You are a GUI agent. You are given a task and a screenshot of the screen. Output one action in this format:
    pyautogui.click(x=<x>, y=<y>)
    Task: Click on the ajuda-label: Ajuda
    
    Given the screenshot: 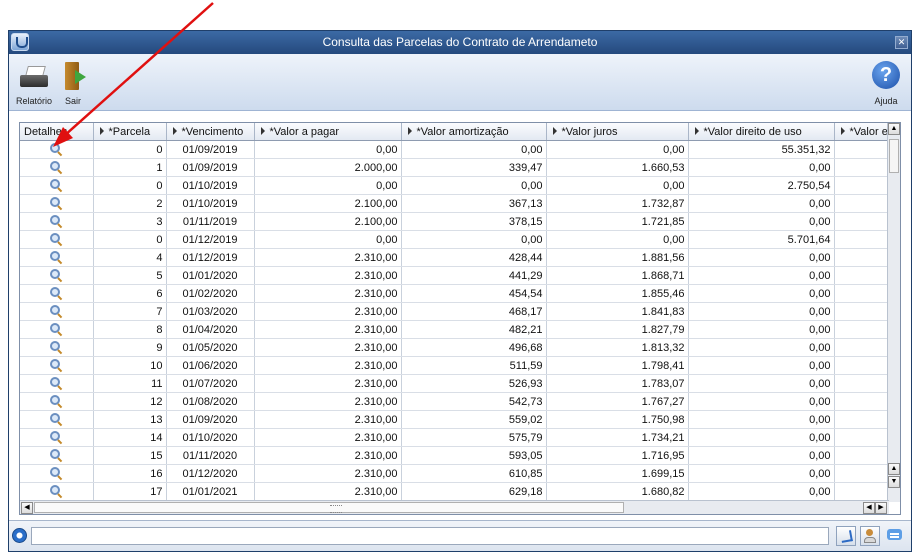 What is the action you would take?
    pyautogui.click(x=886, y=101)
    